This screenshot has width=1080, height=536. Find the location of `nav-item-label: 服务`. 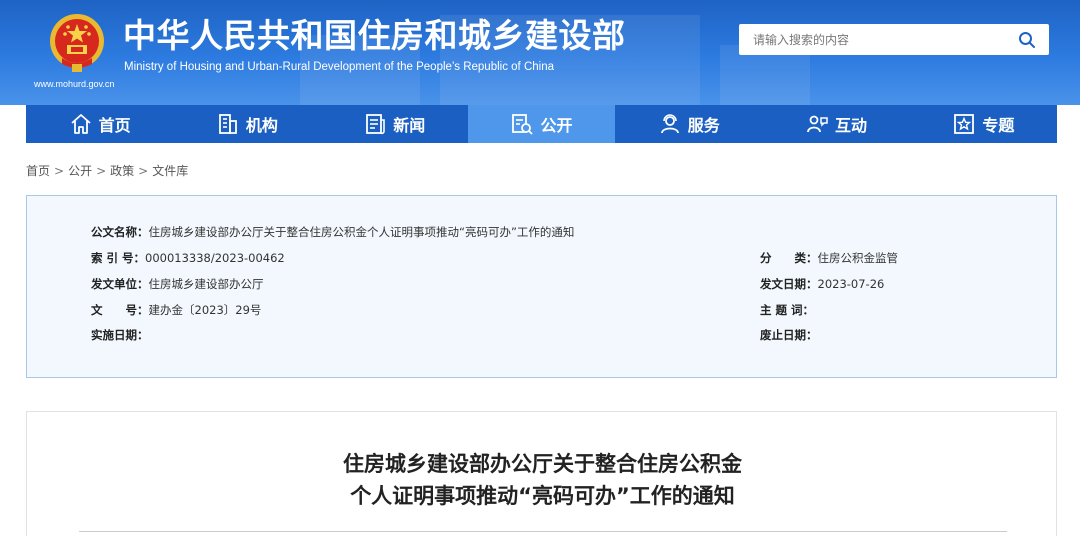

nav-item-label: 服务 is located at coordinates (703, 125).